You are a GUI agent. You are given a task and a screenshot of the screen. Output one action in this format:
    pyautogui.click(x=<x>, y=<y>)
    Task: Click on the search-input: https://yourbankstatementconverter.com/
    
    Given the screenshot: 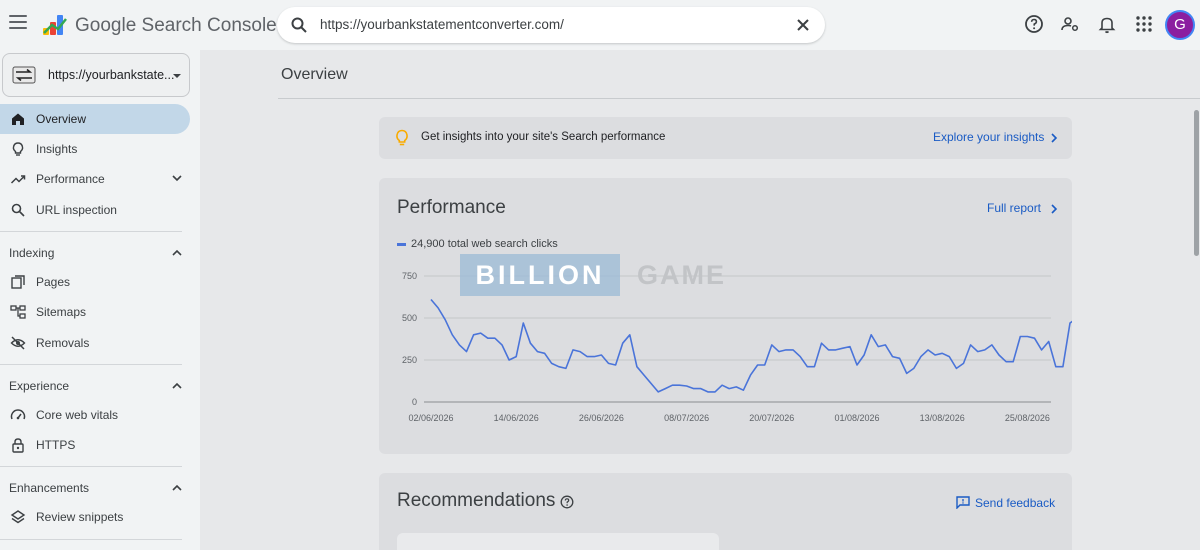 What is the action you would take?
    pyautogui.click(x=442, y=24)
    